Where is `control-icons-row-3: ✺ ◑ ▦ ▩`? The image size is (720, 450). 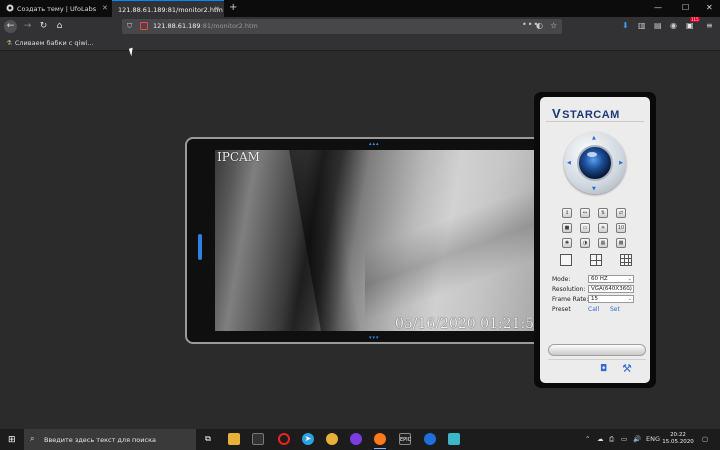 control-icons-row-3: ✺ ◑ ▦ ▩ is located at coordinates (597, 244).